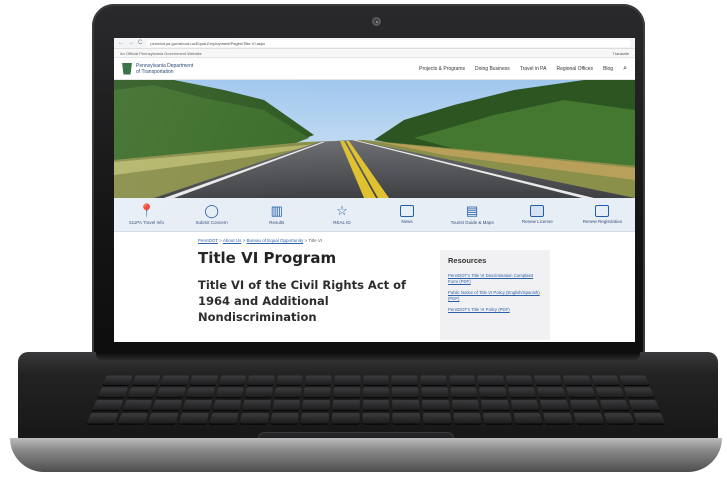 Image resolution: width=727 pixels, height=491 pixels. What do you see at coordinates (274, 240) in the screenshot?
I see `breadcrumb-bureau: Bureau of Equal Opportunity` at bounding box center [274, 240].